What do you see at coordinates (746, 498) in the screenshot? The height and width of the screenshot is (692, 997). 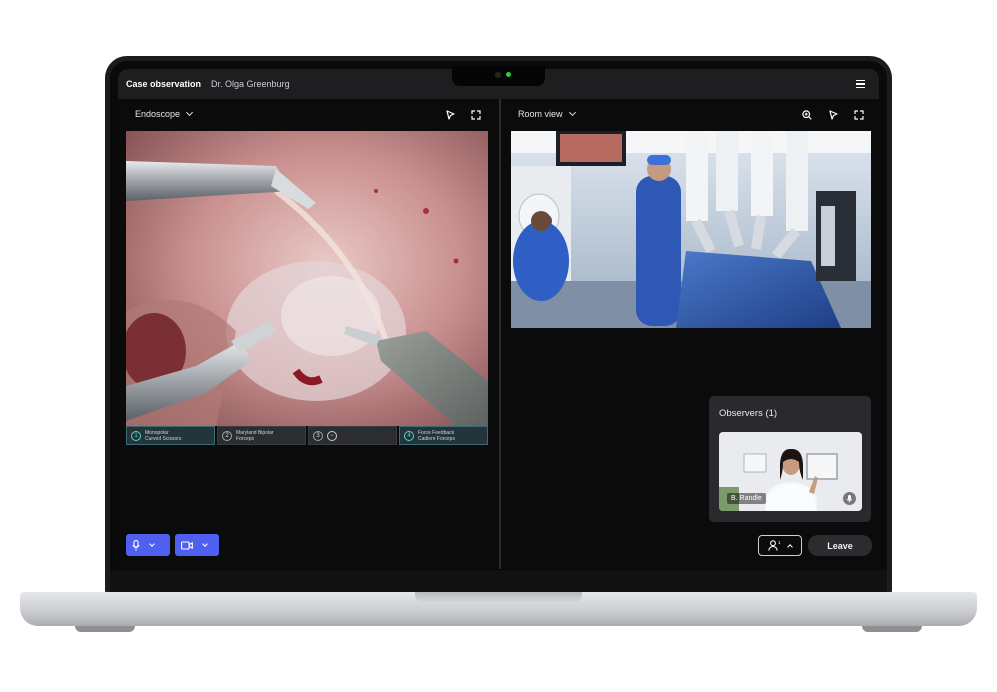 I see `observer-name: B. Randle` at bounding box center [746, 498].